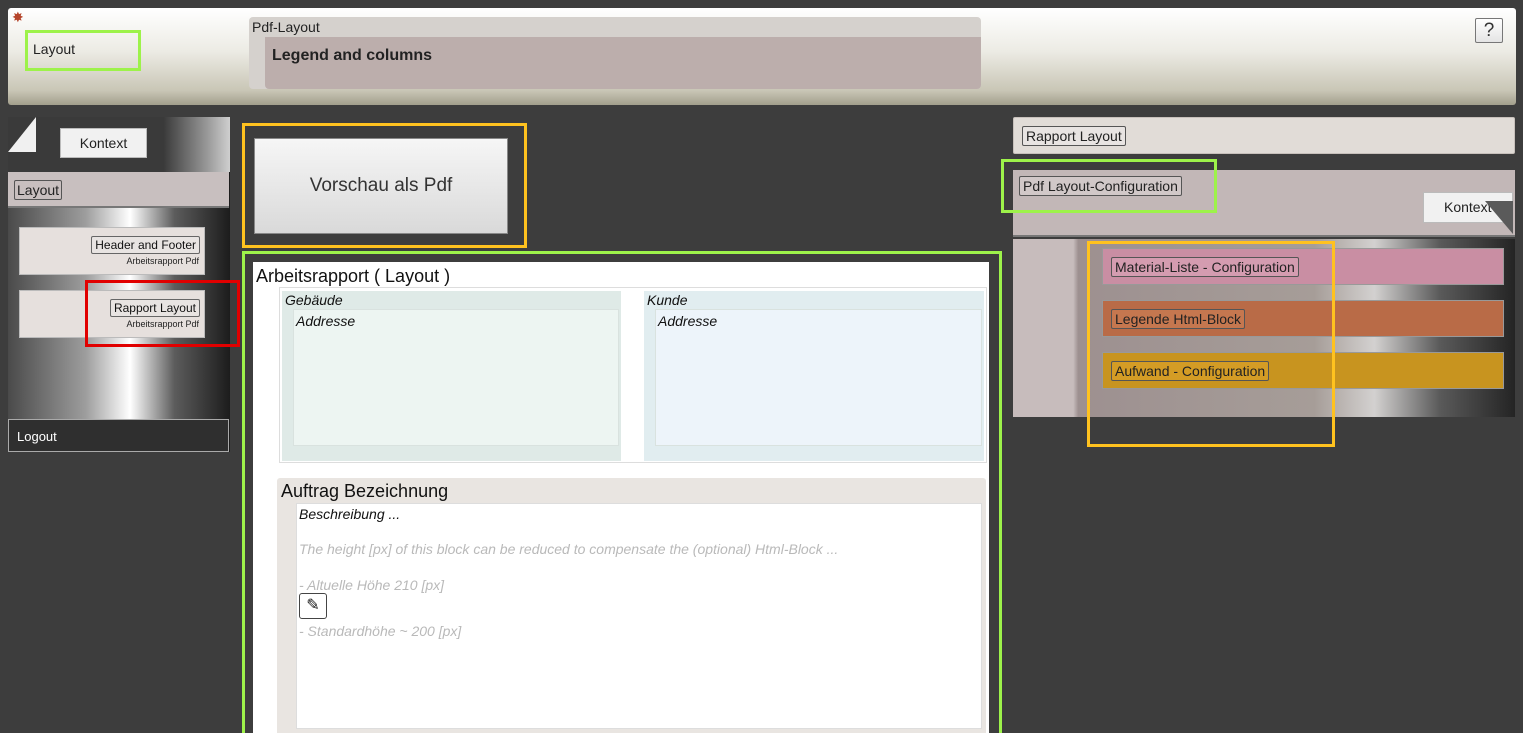 The height and width of the screenshot is (733, 1523). Describe the element at coordinates (667, 300) in the screenshot. I see `block-title: Kunde` at that location.